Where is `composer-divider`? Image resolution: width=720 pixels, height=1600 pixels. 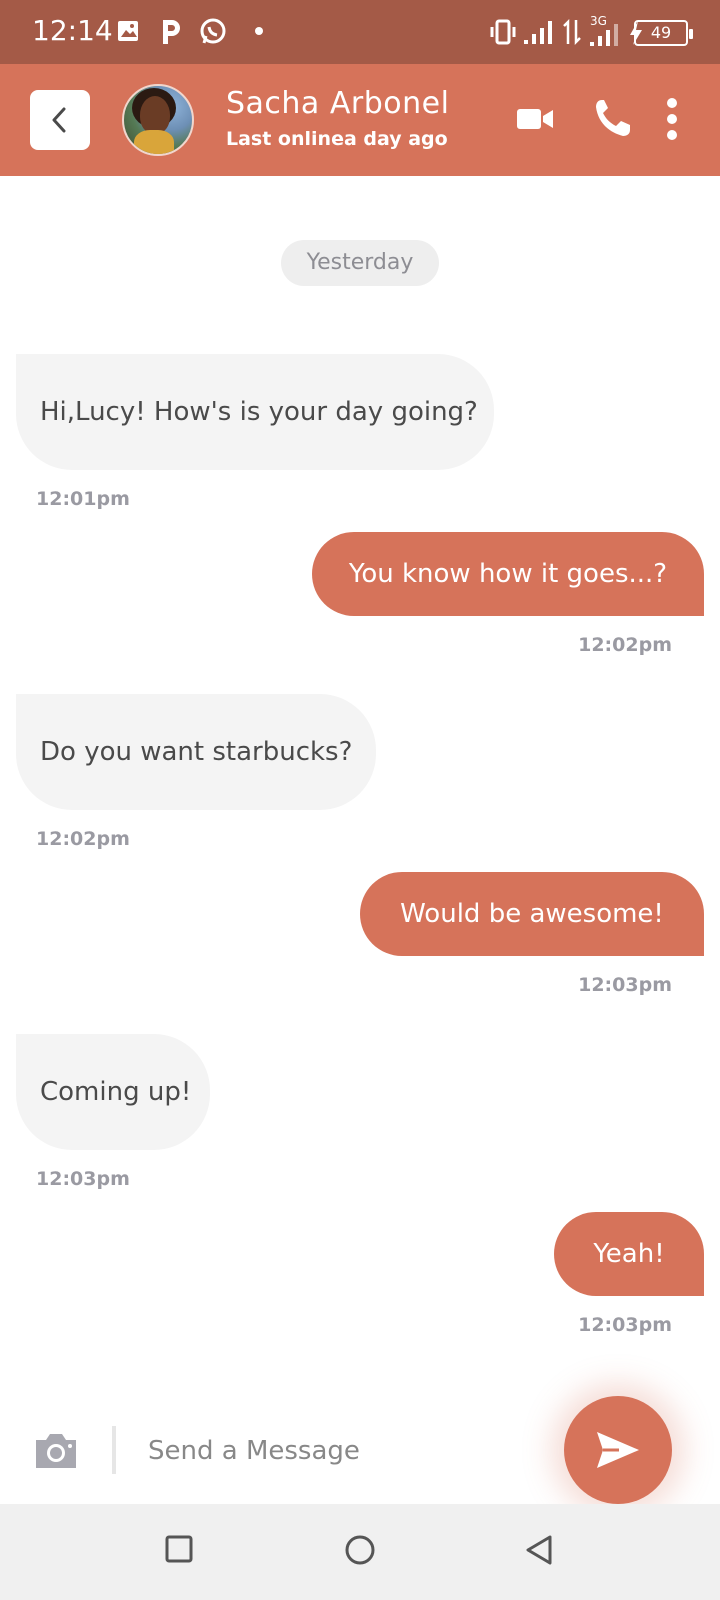 composer-divider is located at coordinates (114, 1450).